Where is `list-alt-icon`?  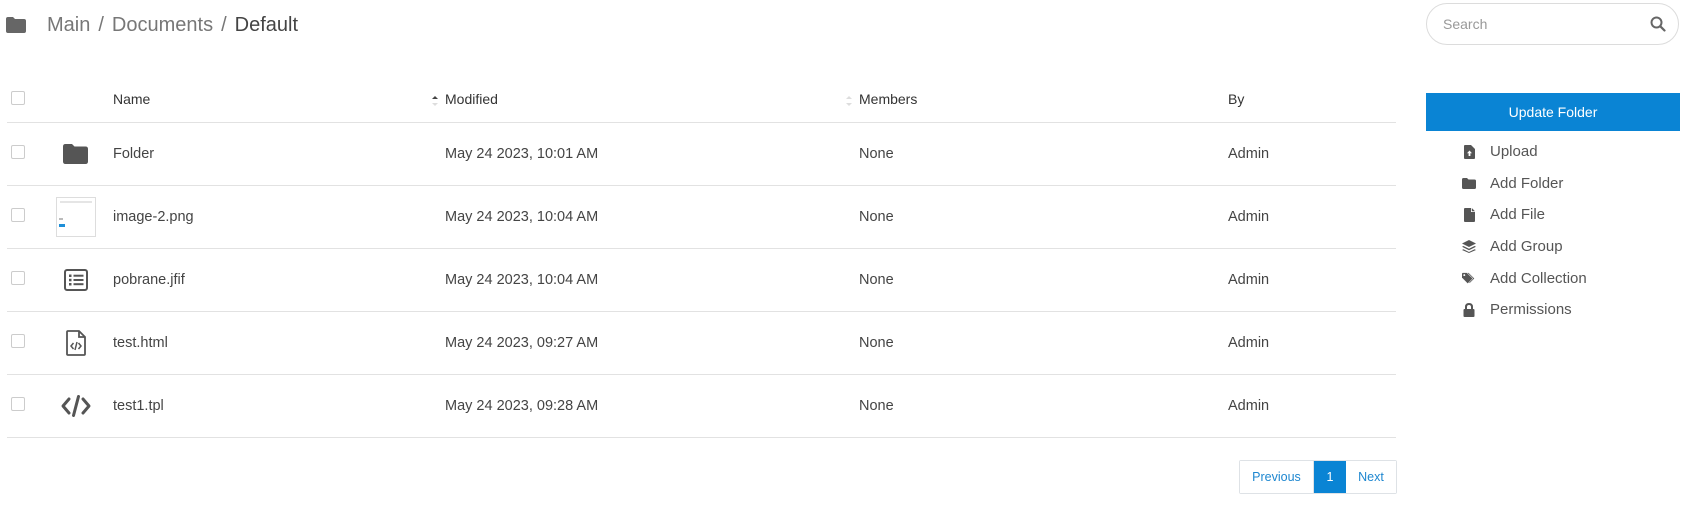
list-alt-icon is located at coordinates (75, 280).